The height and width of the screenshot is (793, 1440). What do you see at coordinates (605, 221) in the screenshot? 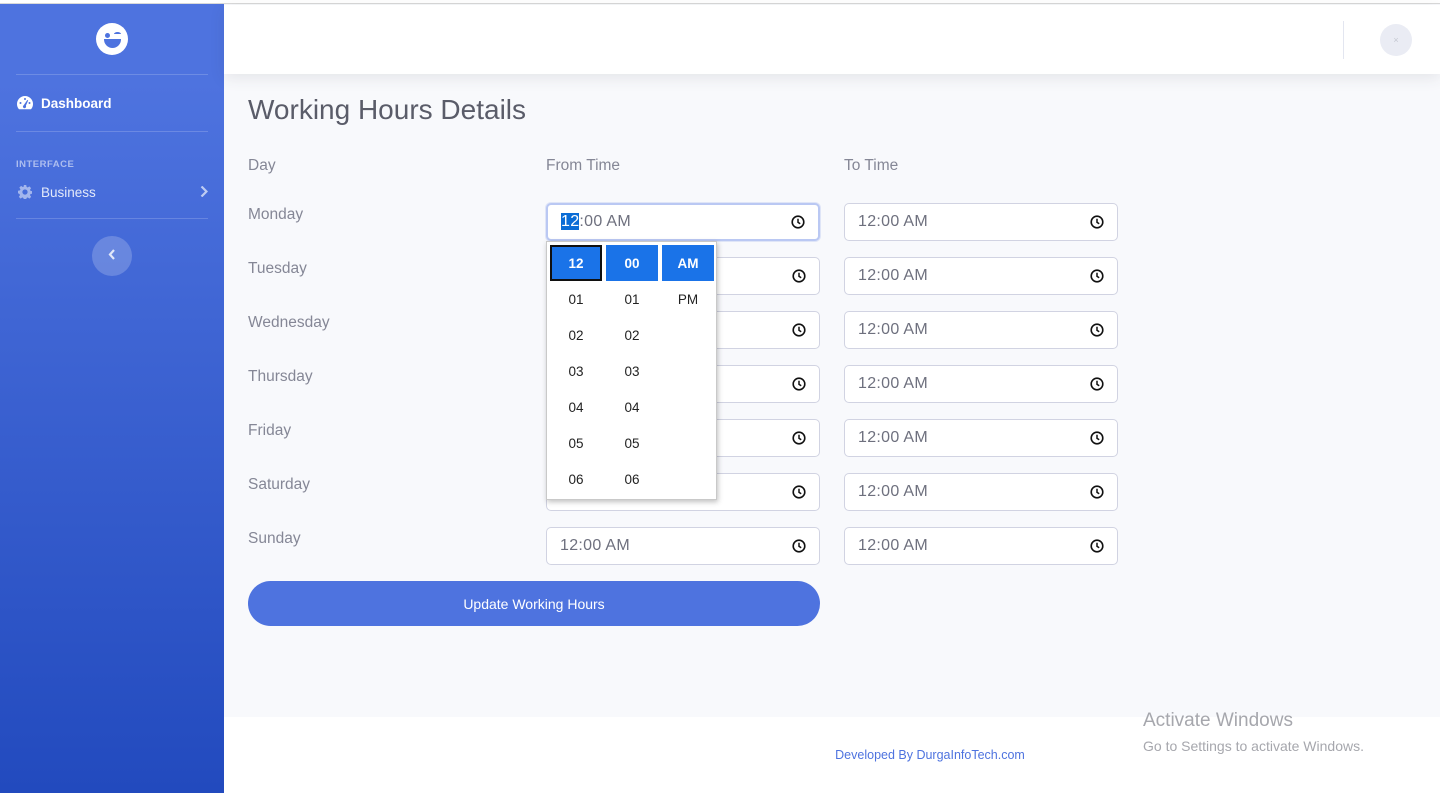
I see `time-segment-rest: :00 AM` at bounding box center [605, 221].